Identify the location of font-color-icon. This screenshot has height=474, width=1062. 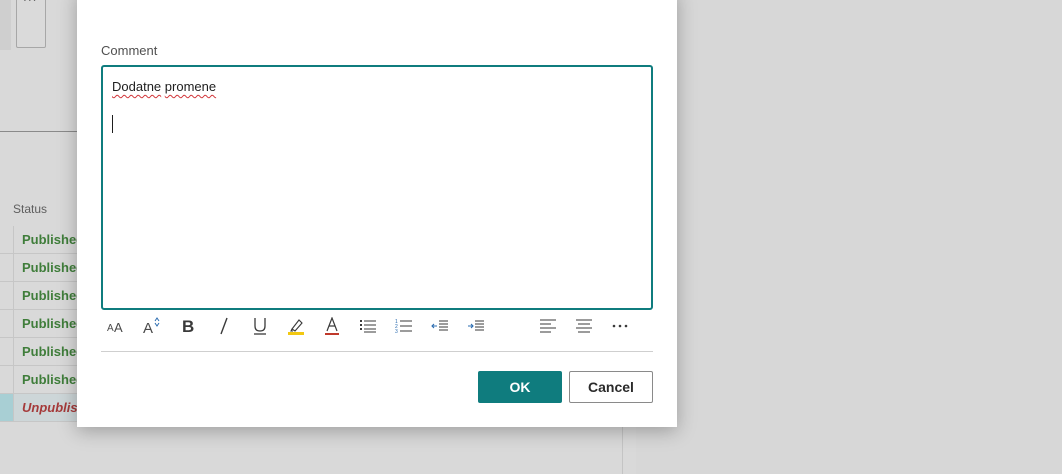
(332, 326).